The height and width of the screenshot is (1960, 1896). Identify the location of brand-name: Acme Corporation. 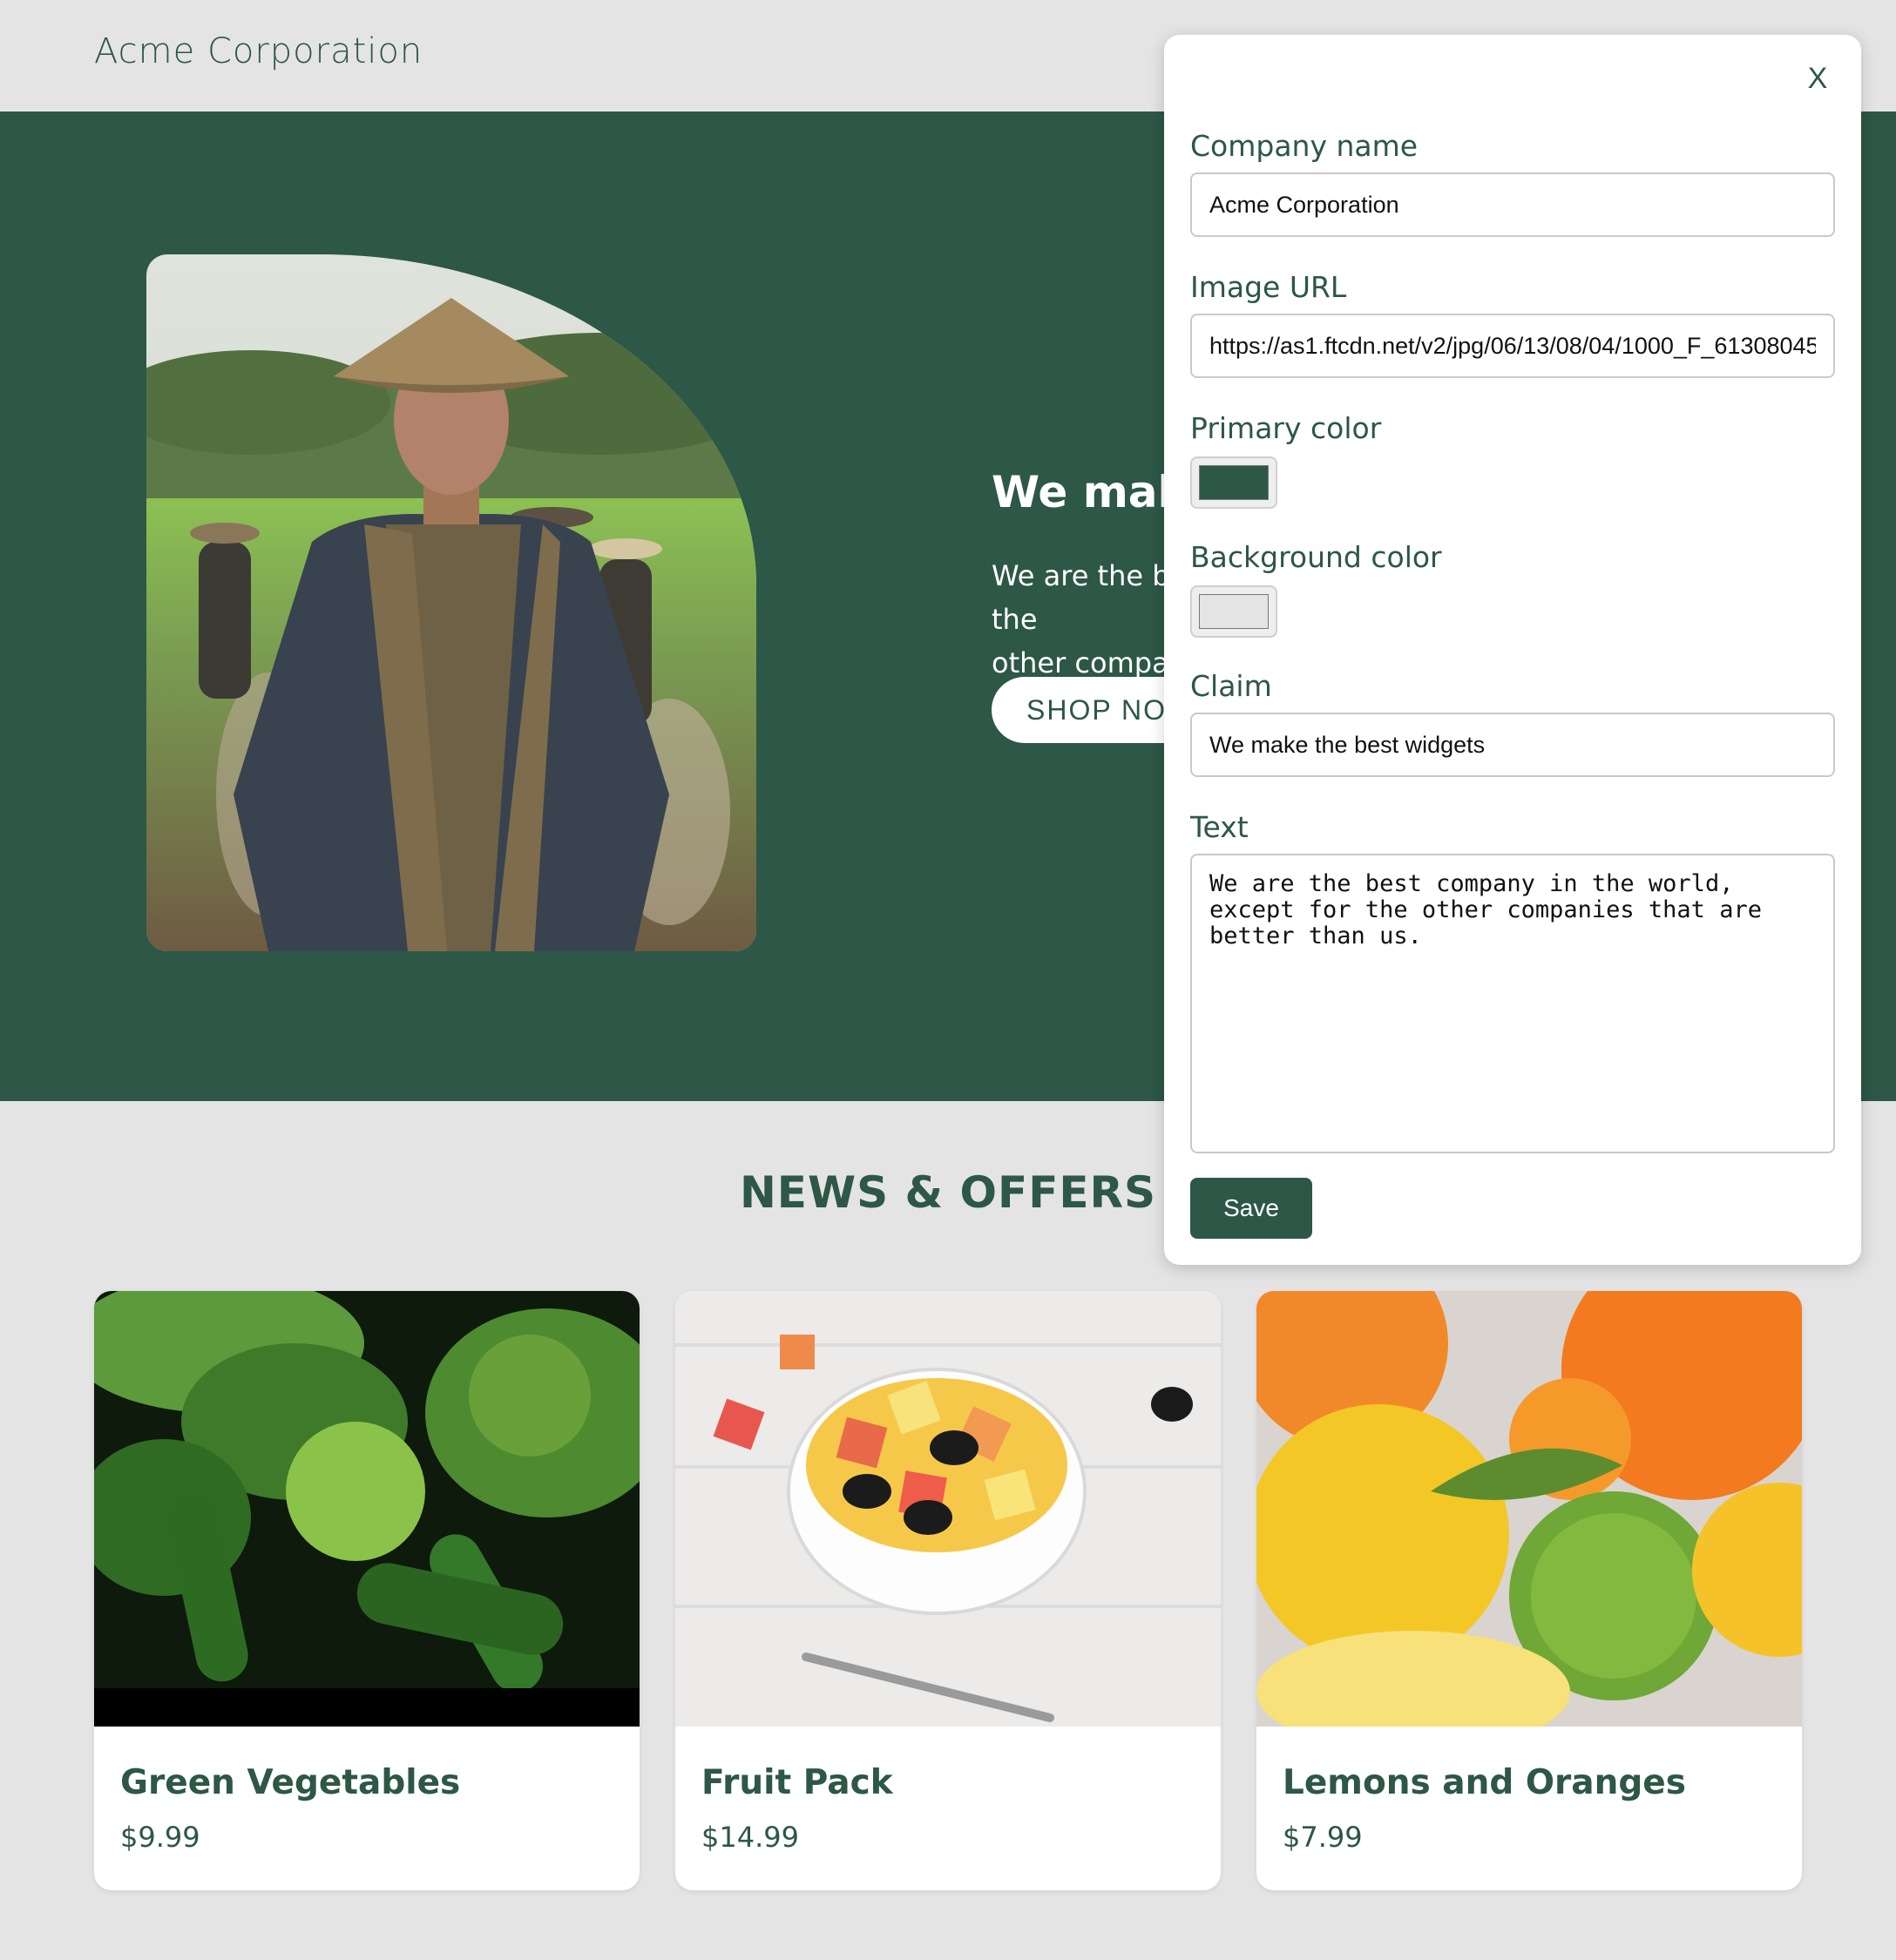
(258, 51).